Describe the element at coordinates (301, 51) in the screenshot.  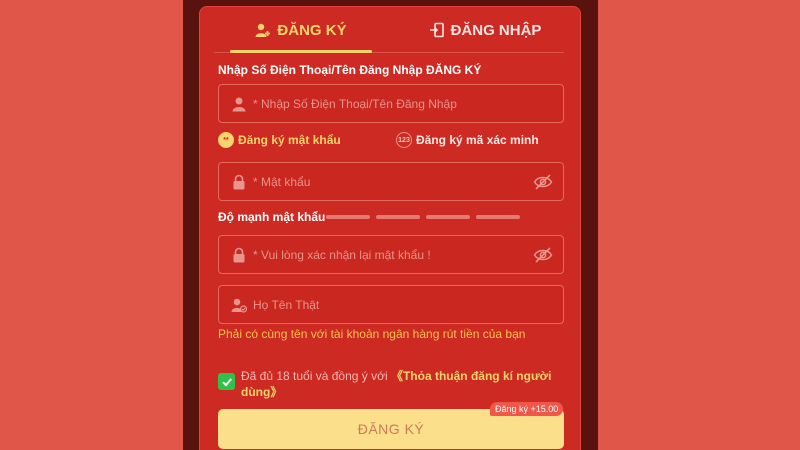
I see `active-tab-indicator` at that location.